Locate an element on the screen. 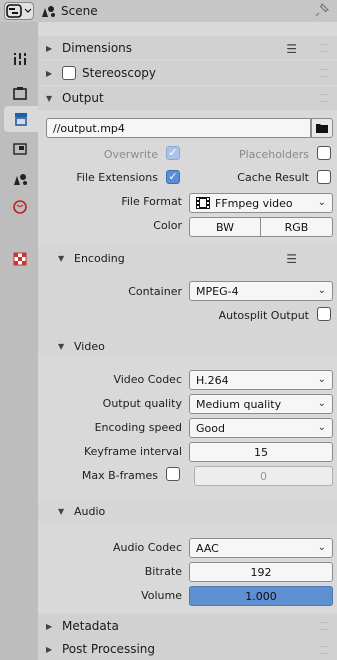 This screenshot has height=660, width=337. overwrite-label: Overwrite is located at coordinates (130, 154).